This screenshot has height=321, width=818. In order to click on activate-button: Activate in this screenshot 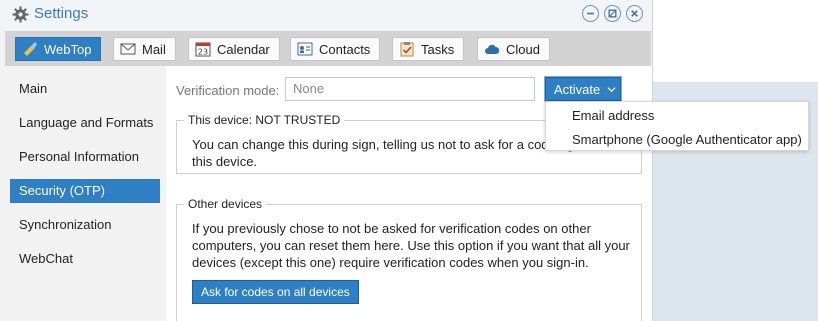, I will do `click(583, 89)`.